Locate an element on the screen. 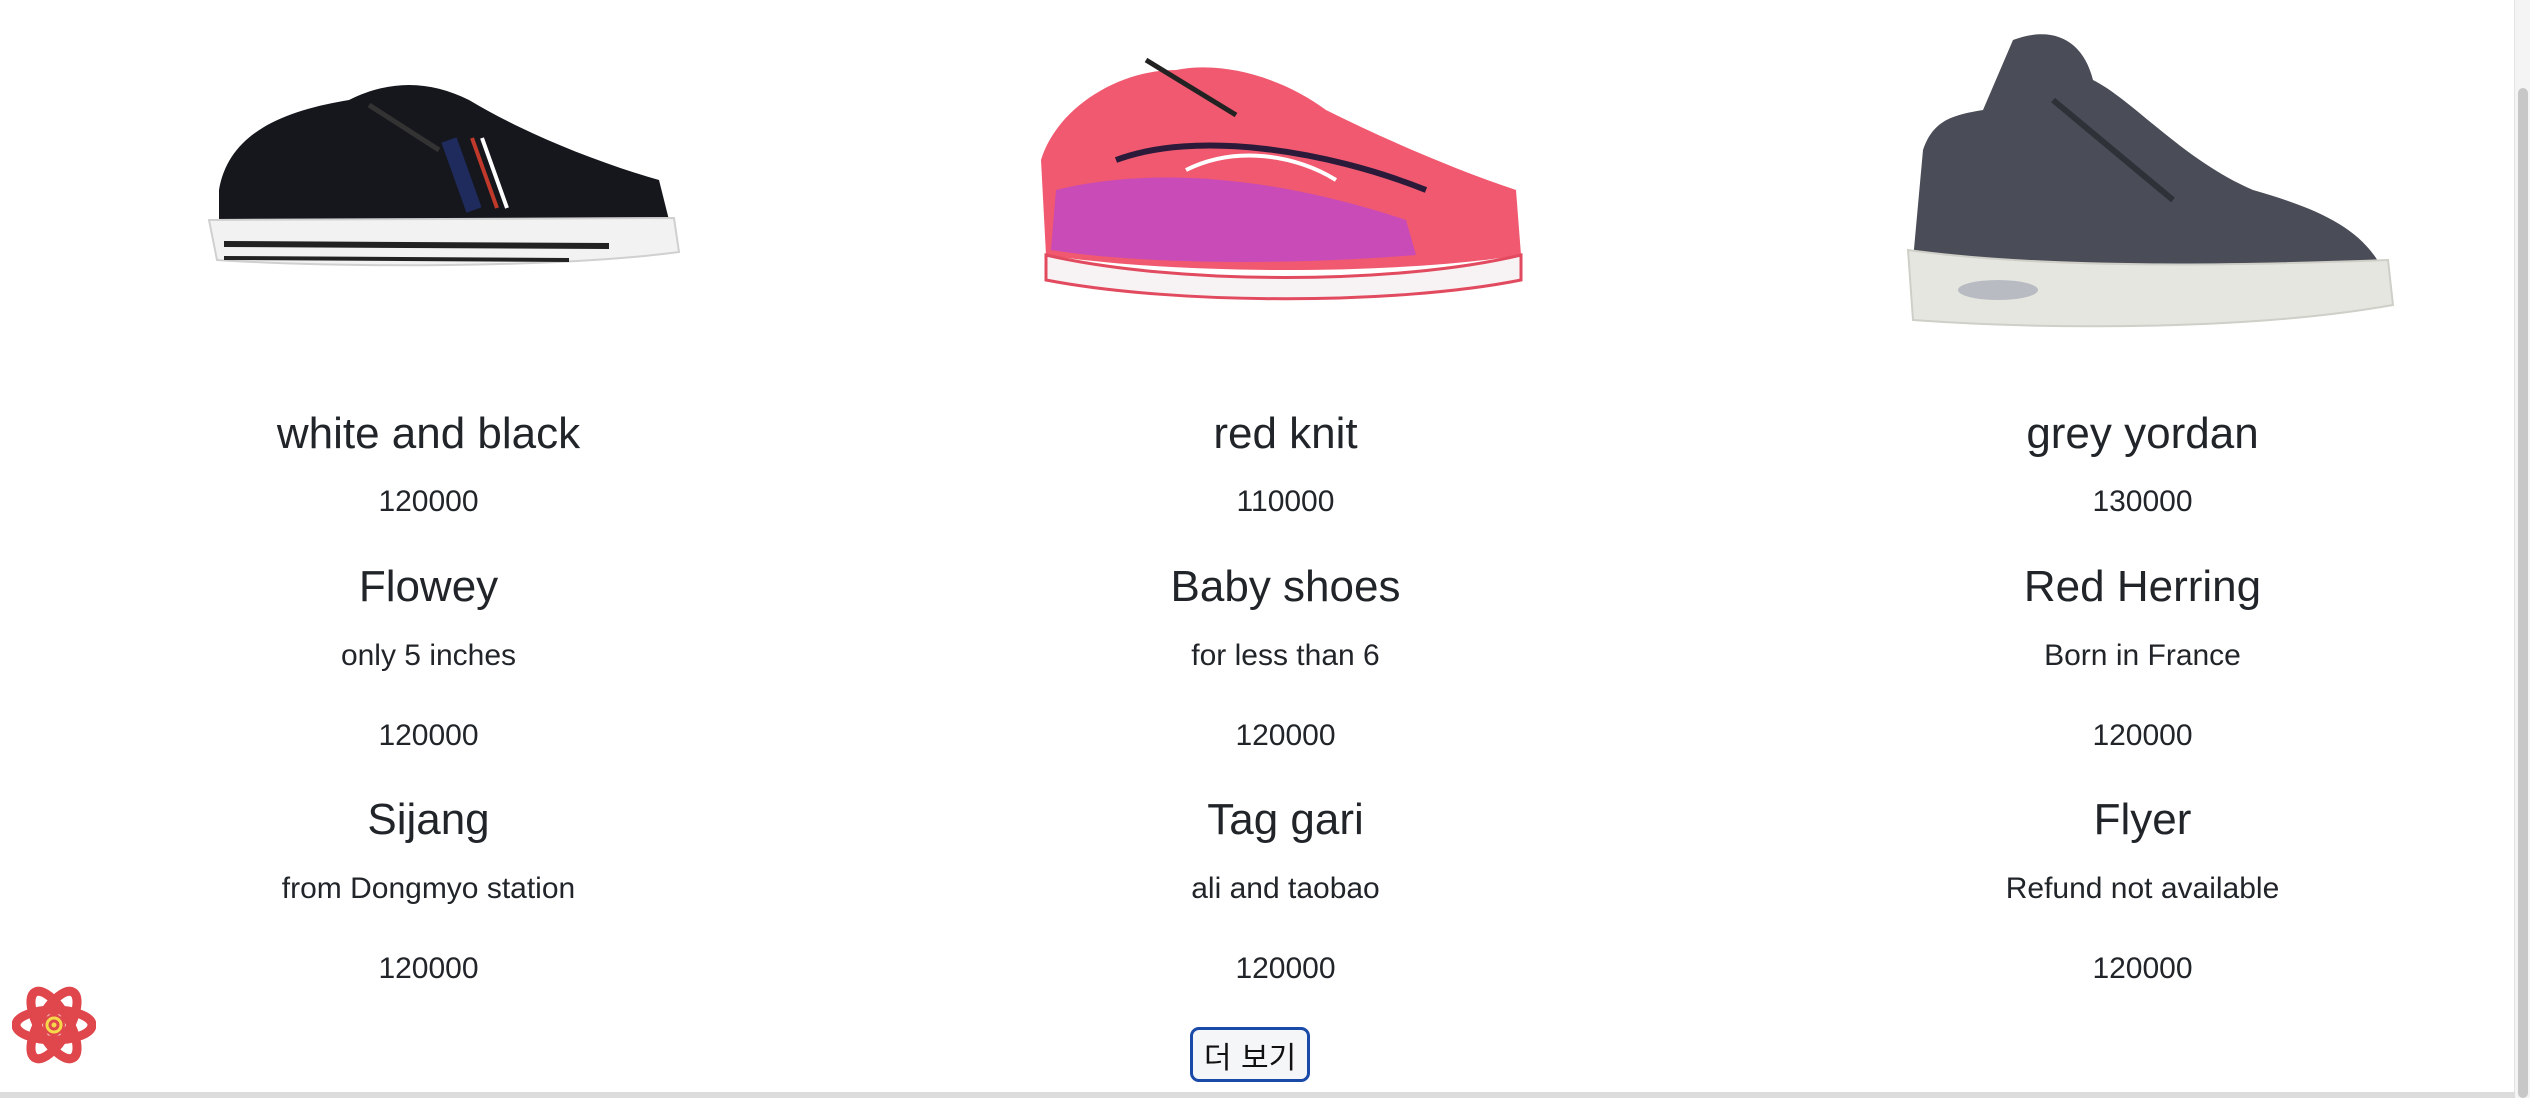 Image resolution: width=2530 pixels, height=1098 pixels. product-title: white and black is located at coordinates (428, 433).